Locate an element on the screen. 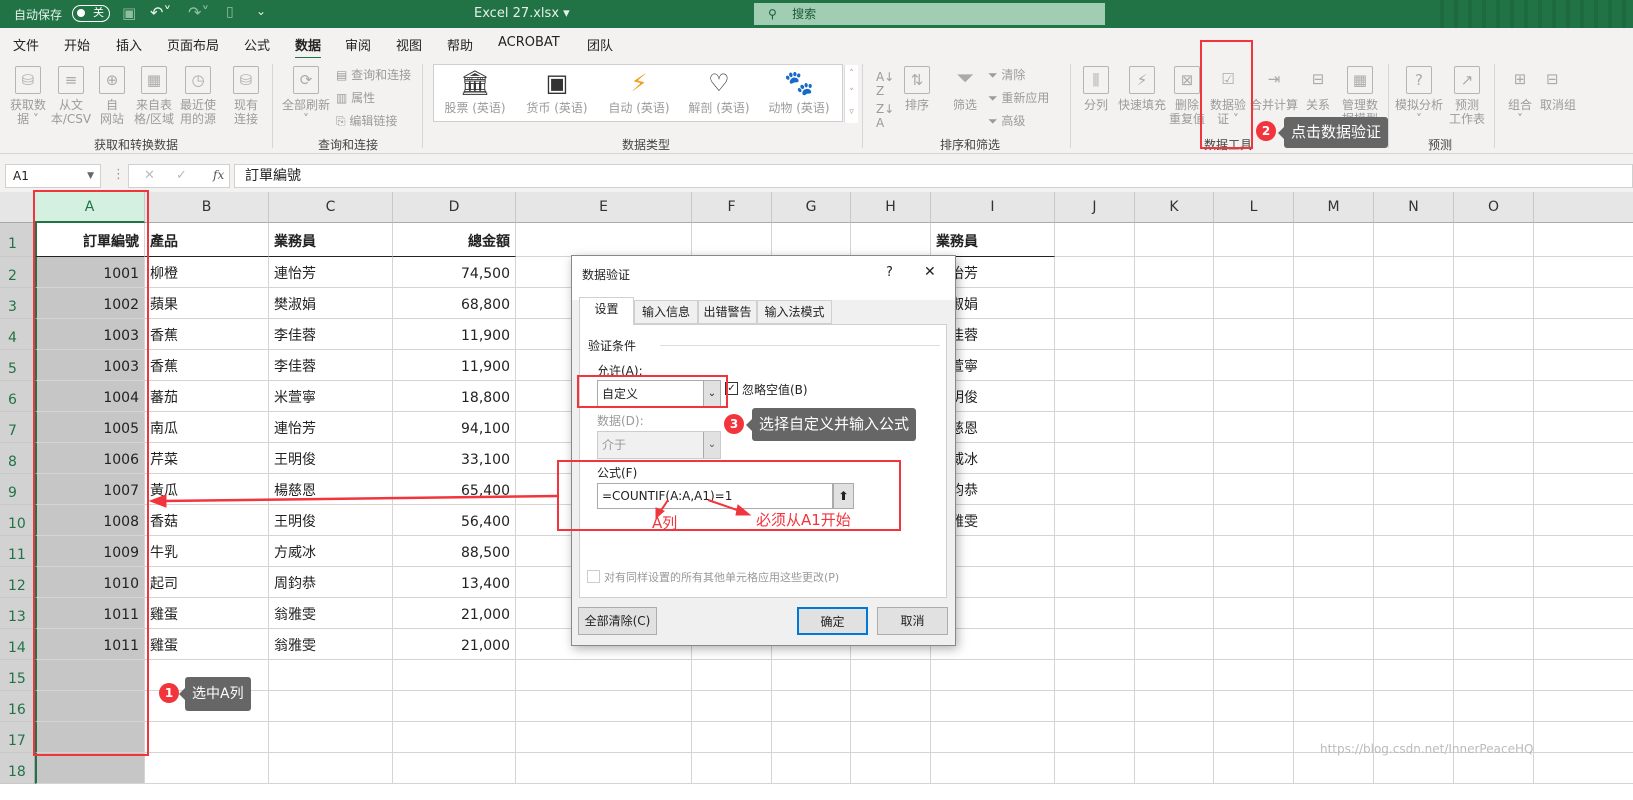 The width and height of the screenshot is (1633, 800). note-column-a: A列 is located at coordinates (665, 523).